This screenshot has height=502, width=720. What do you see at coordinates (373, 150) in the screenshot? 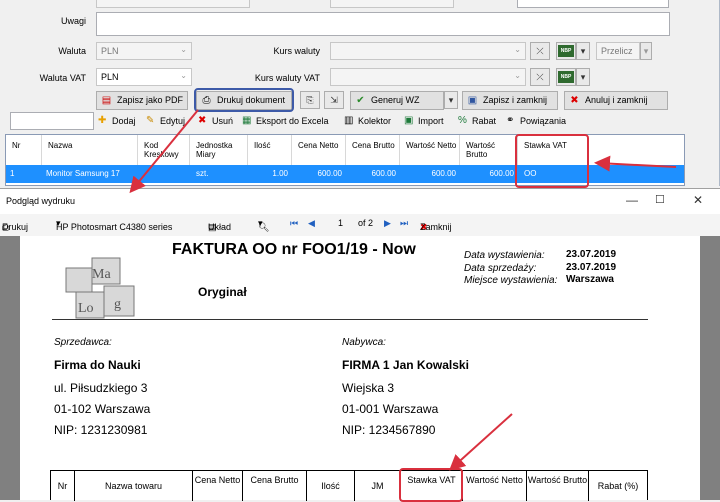
I see `col-cena-brutto: Cena Brutto` at bounding box center [373, 150].